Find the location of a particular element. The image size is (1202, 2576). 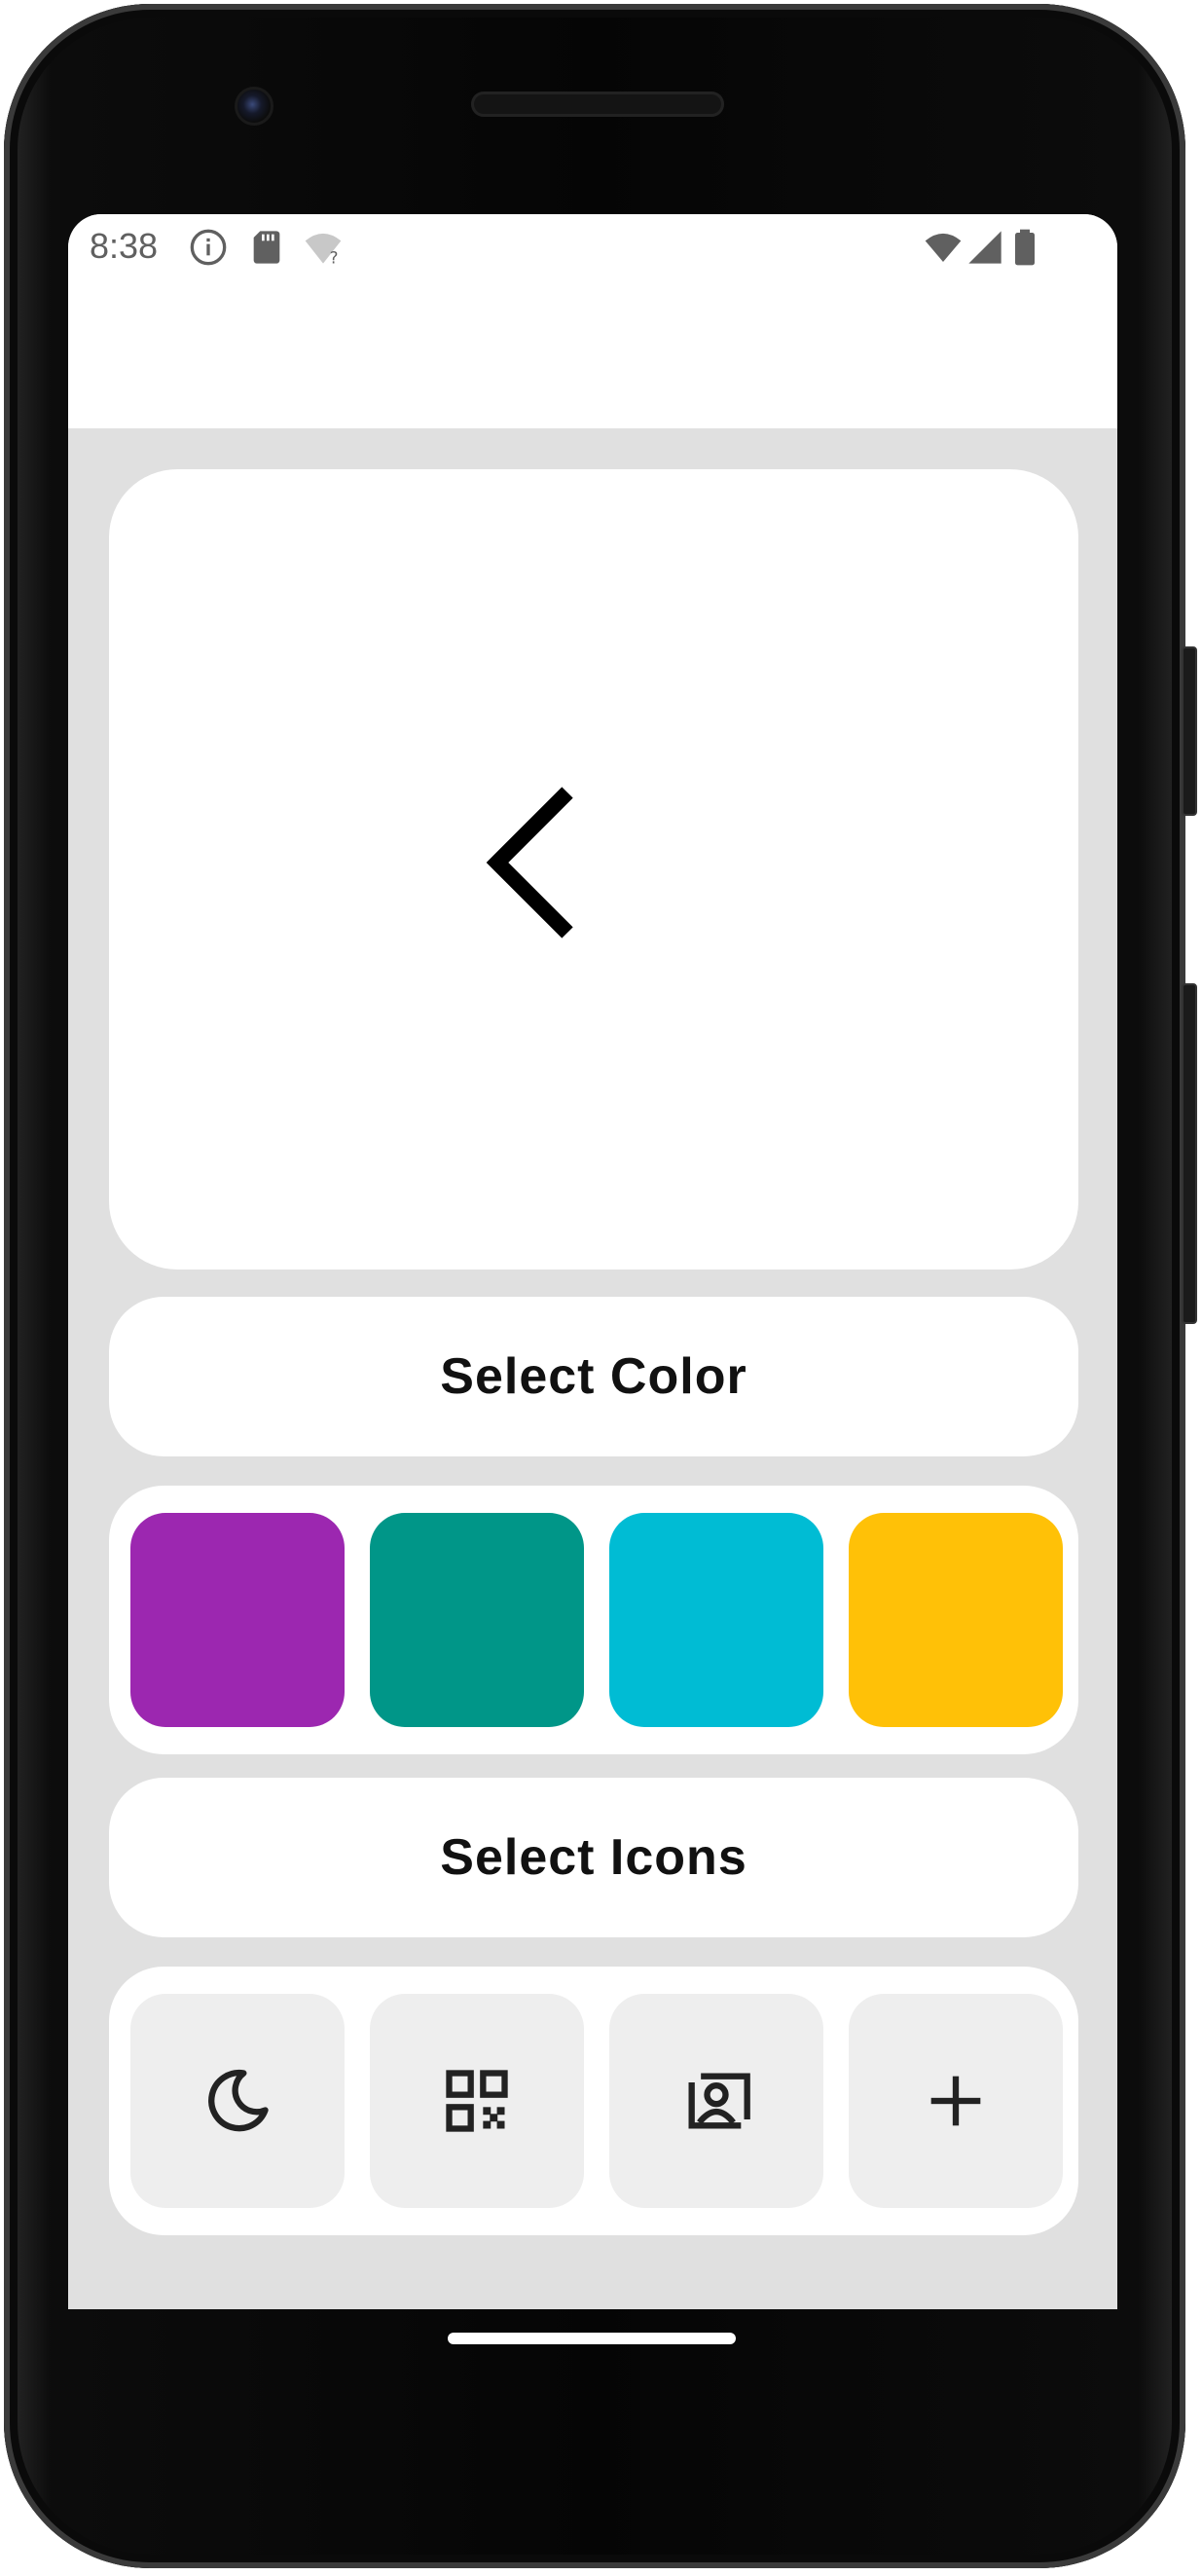

plus-icon is located at coordinates (955, 2101).